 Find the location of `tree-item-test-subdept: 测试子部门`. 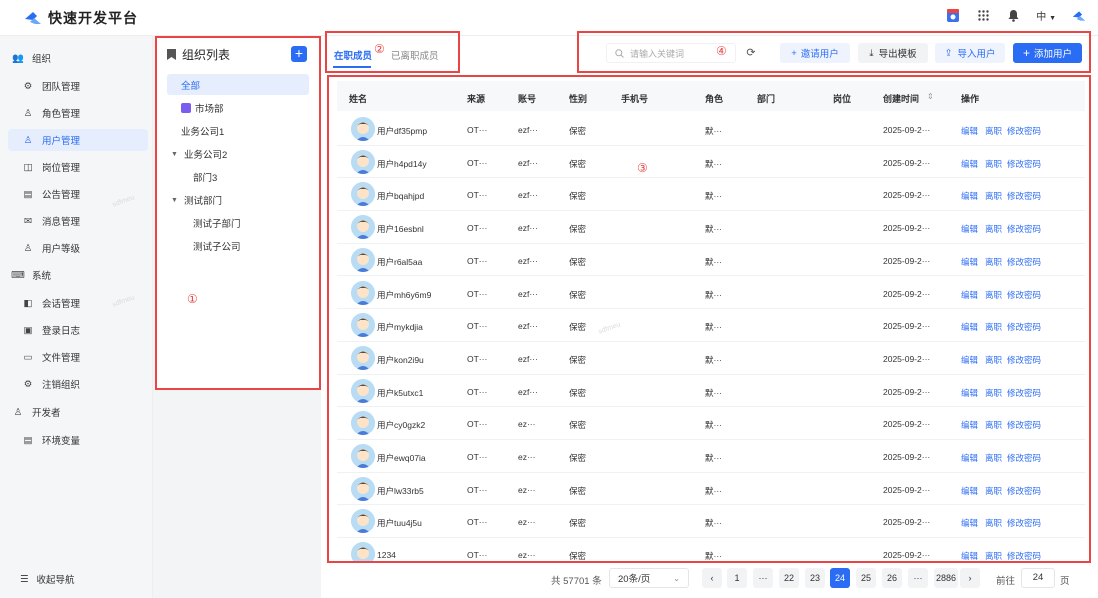

tree-item-test-subdept: 测试子部门 is located at coordinates (217, 223).